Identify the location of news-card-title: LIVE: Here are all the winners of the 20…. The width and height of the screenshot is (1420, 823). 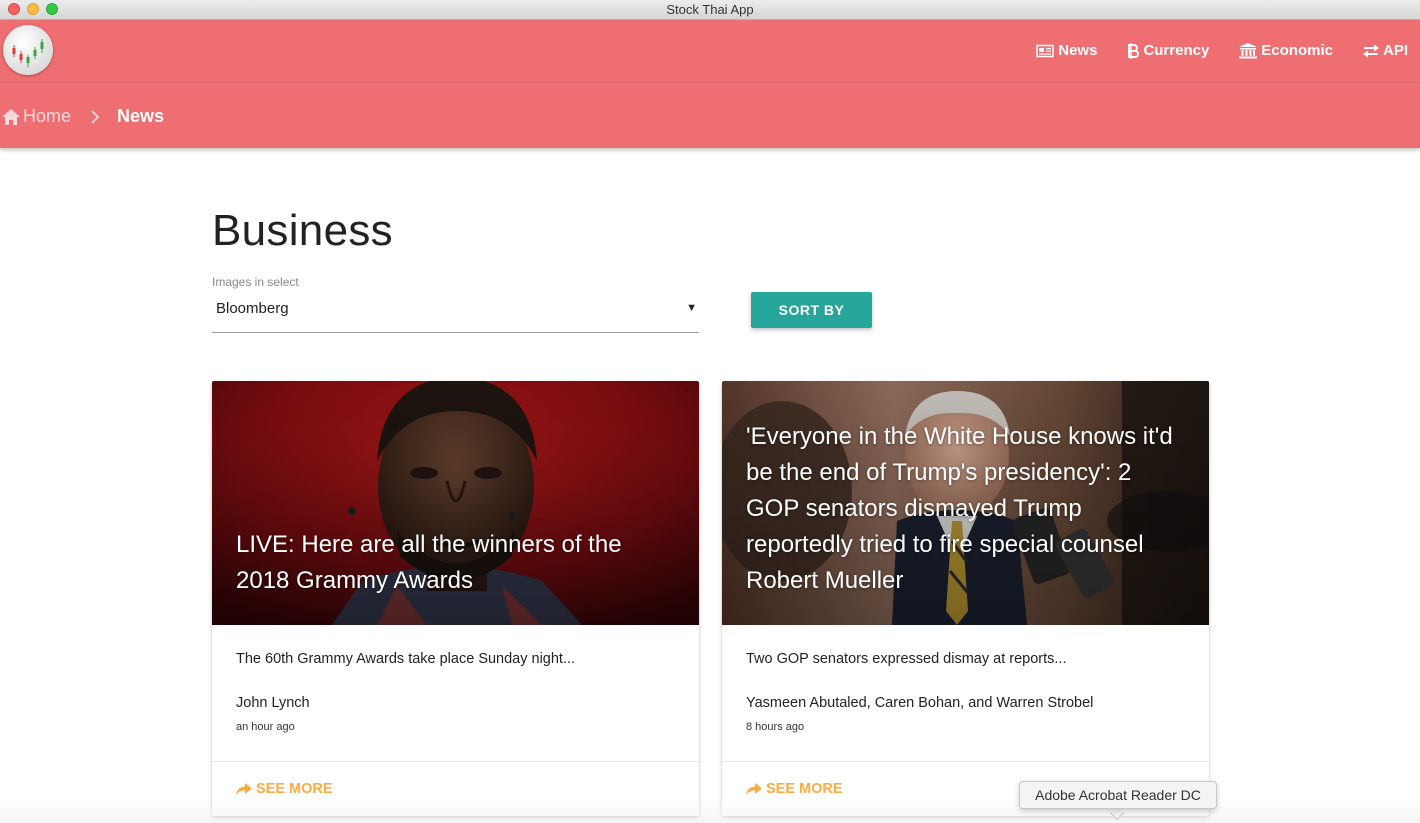
(457, 563).